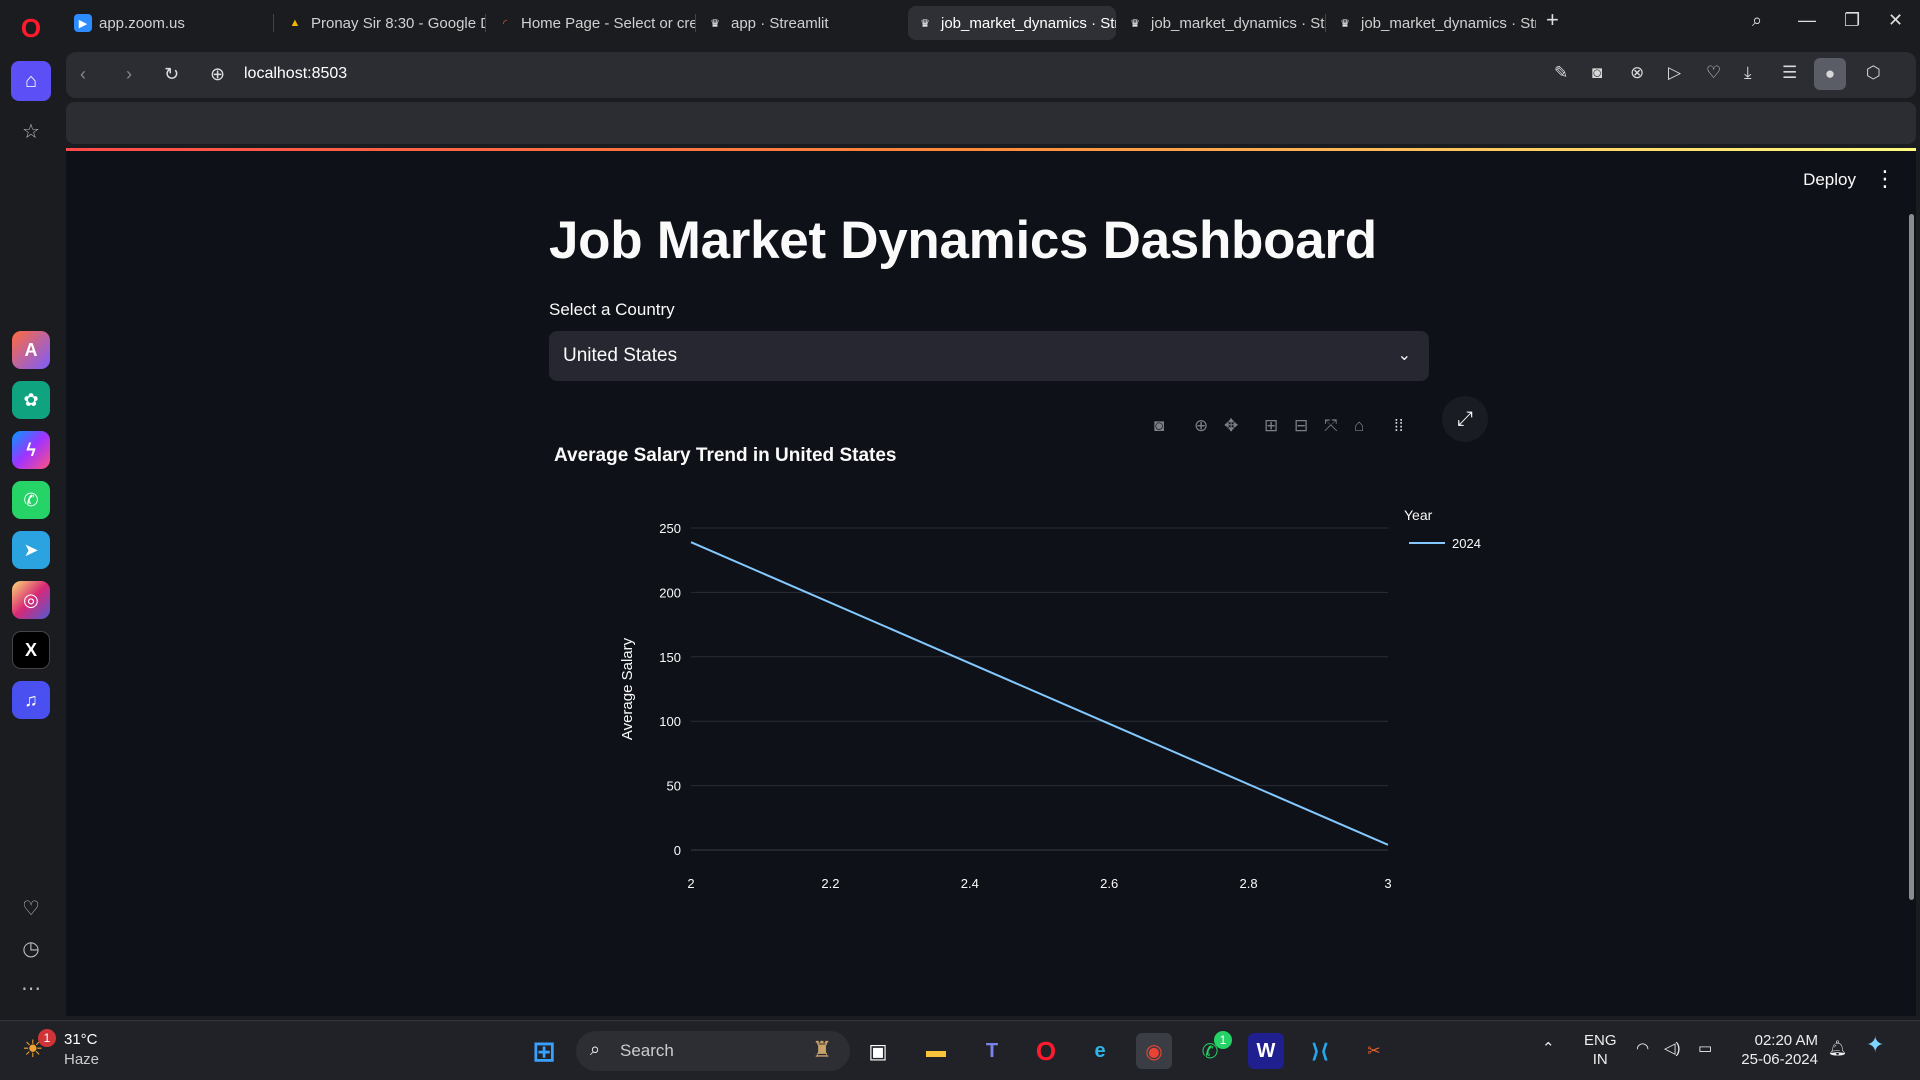  What do you see at coordinates (1271, 426) in the screenshot?
I see `zoom-in-icon: ⊞` at bounding box center [1271, 426].